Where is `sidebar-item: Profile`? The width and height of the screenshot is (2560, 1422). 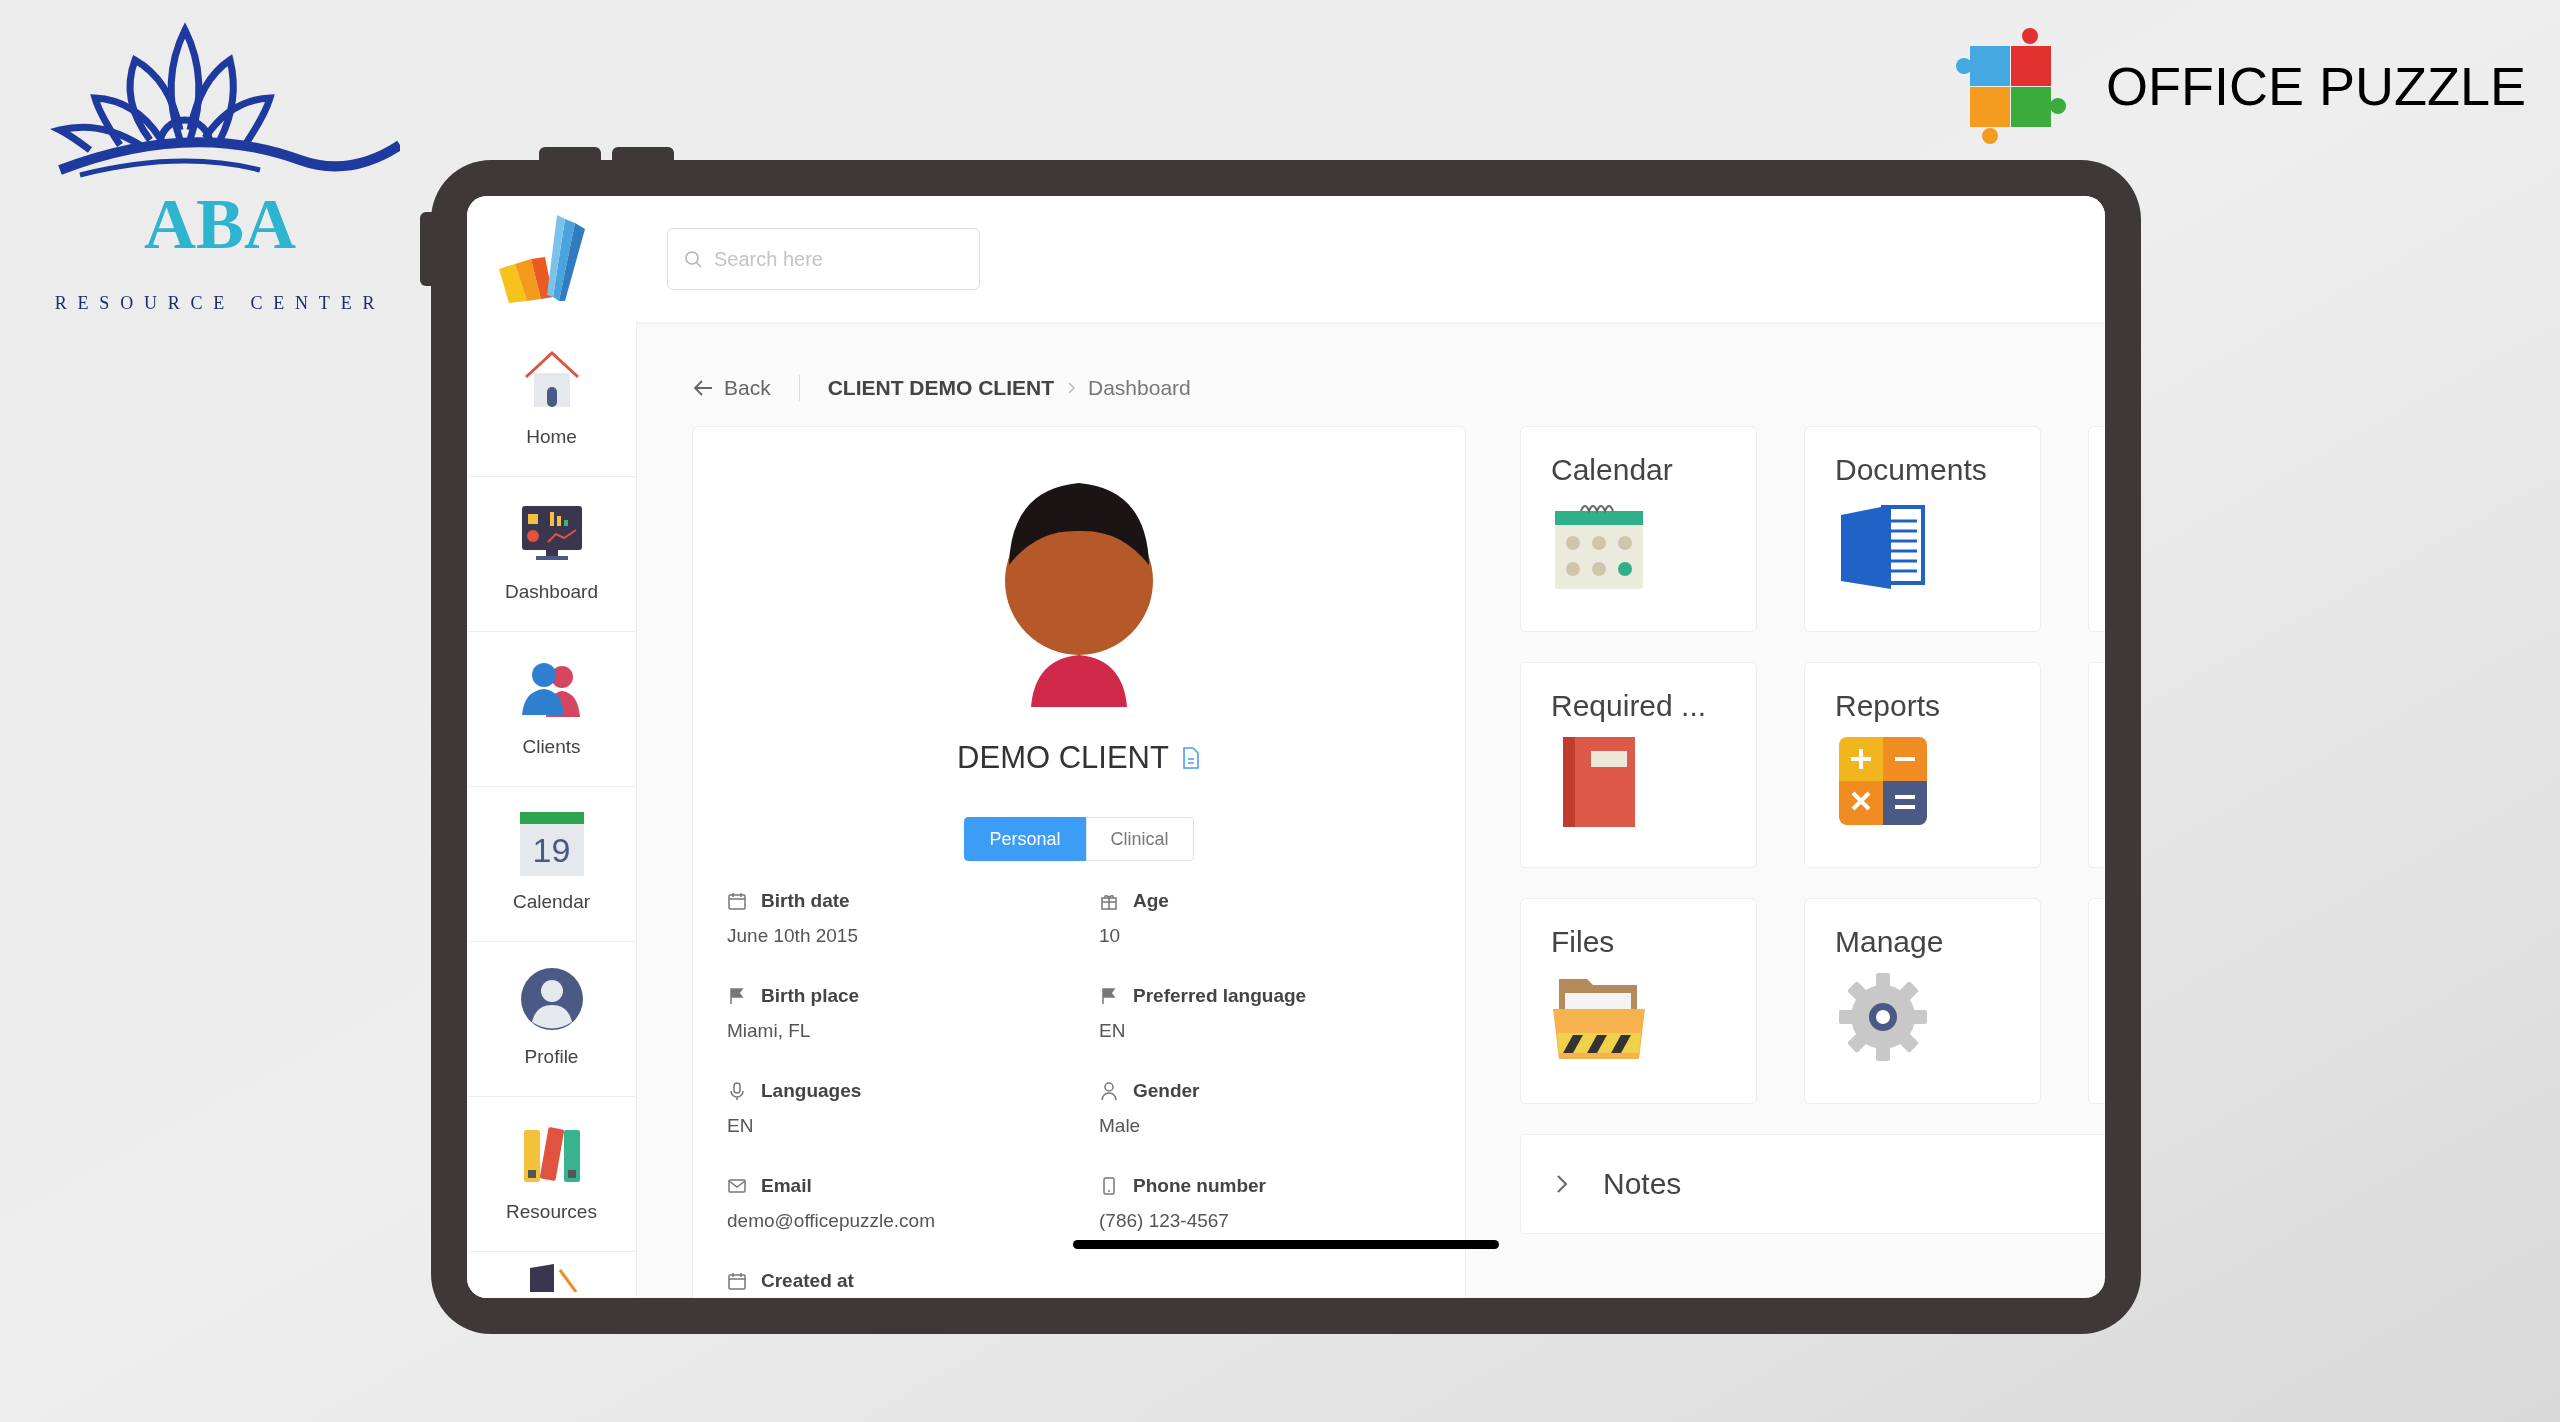
sidebar-item: Profile is located at coordinates (551, 1019).